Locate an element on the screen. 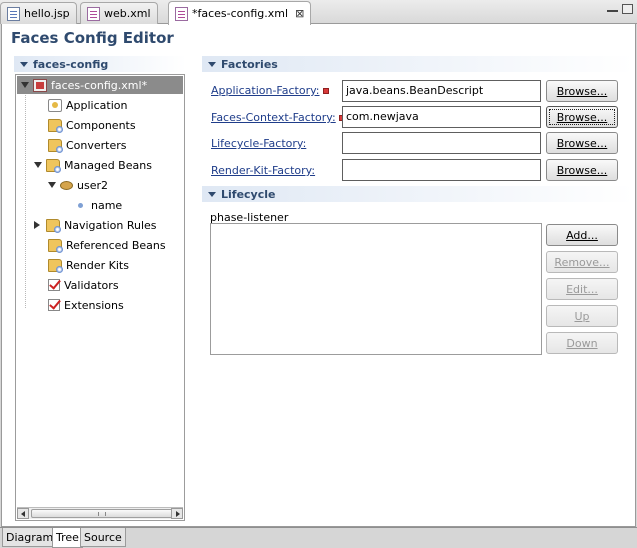  tab-hello-jsp: hello.jsp is located at coordinates (38, 13).